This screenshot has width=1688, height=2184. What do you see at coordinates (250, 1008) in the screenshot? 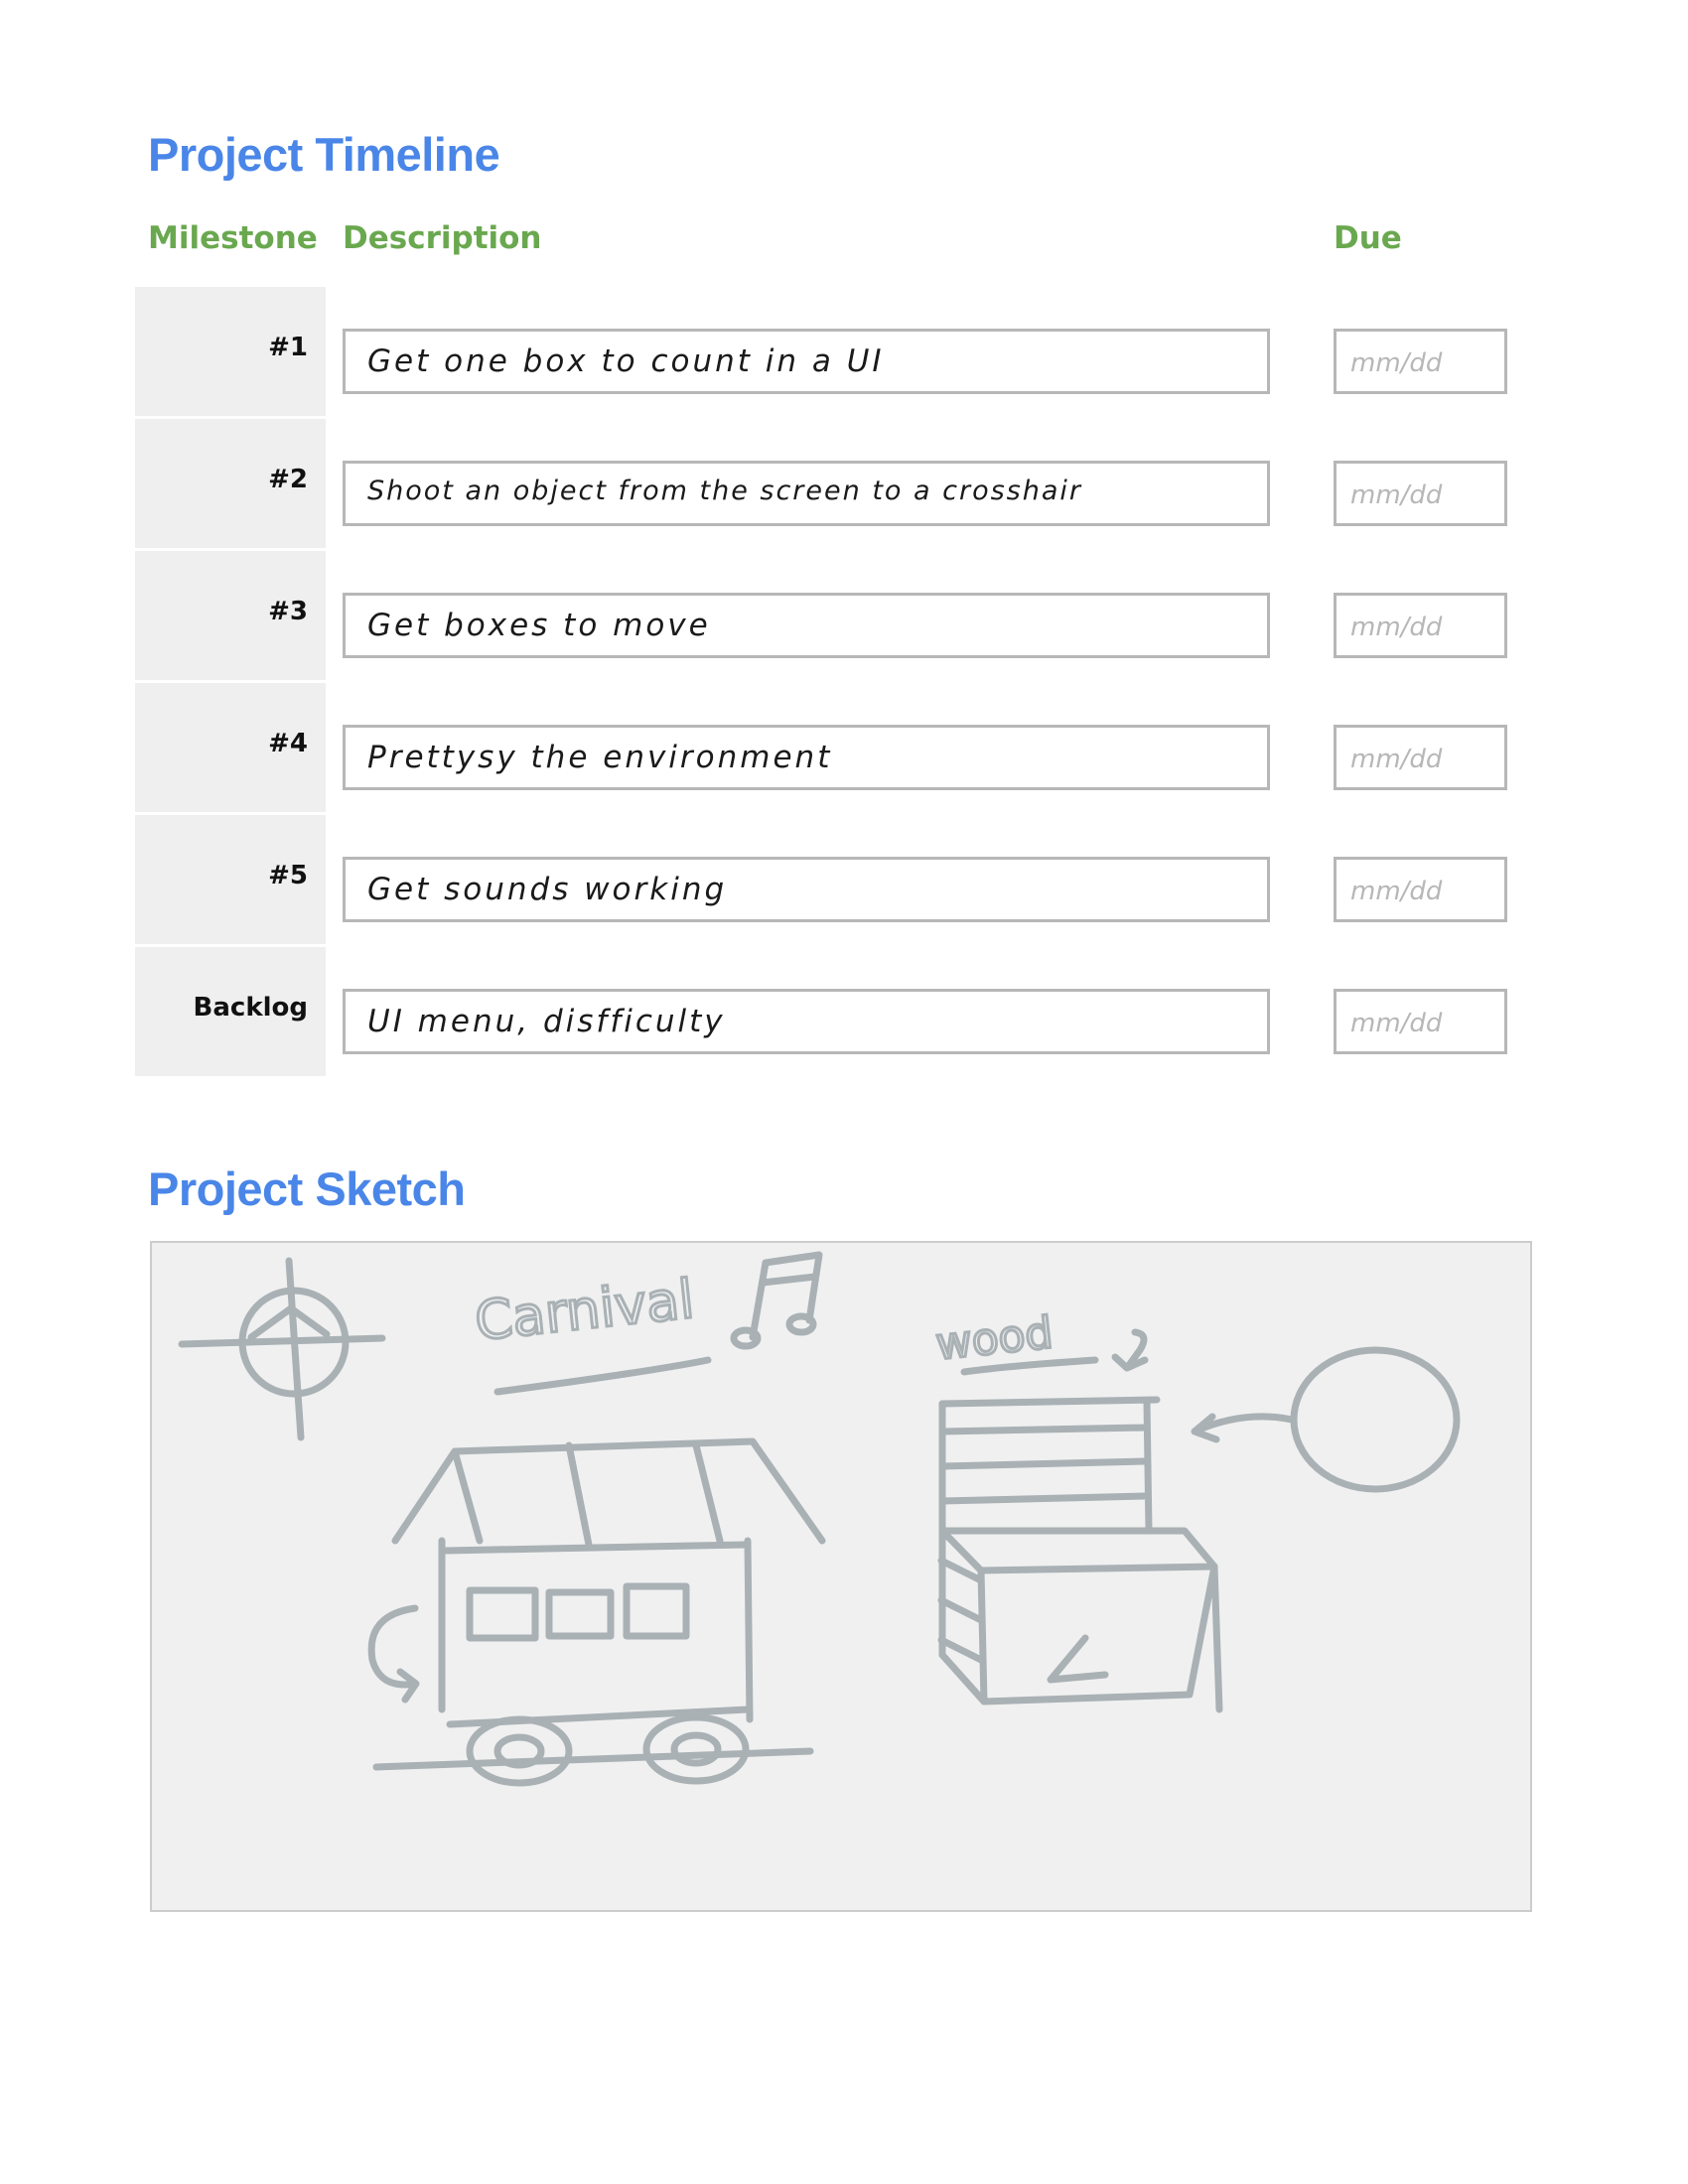
I see `milestone-label: Backlog` at bounding box center [250, 1008].